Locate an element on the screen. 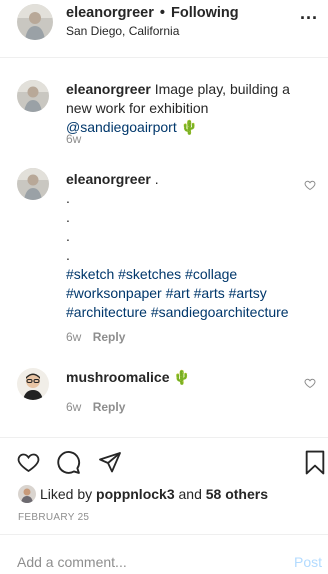 Image resolution: width=328 pixels, height=574 pixels. hashtags-line: #worksonpaper #art #arts #artsy is located at coordinates (191, 293).